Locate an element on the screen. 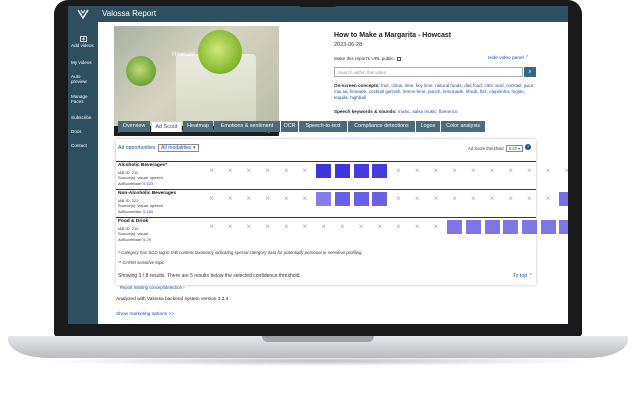  sidebar-item-label: My videos is located at coordinates (81, 62).